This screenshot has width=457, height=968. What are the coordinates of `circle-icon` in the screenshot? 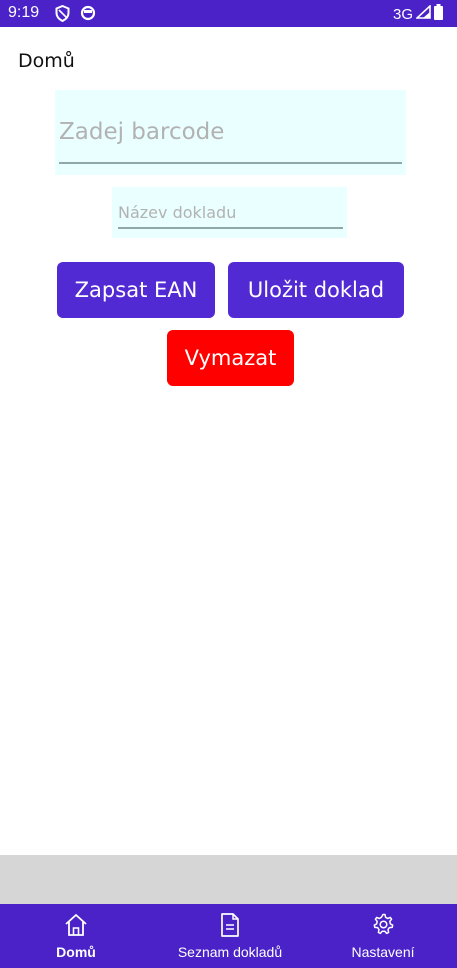 It's located at (88, 15).